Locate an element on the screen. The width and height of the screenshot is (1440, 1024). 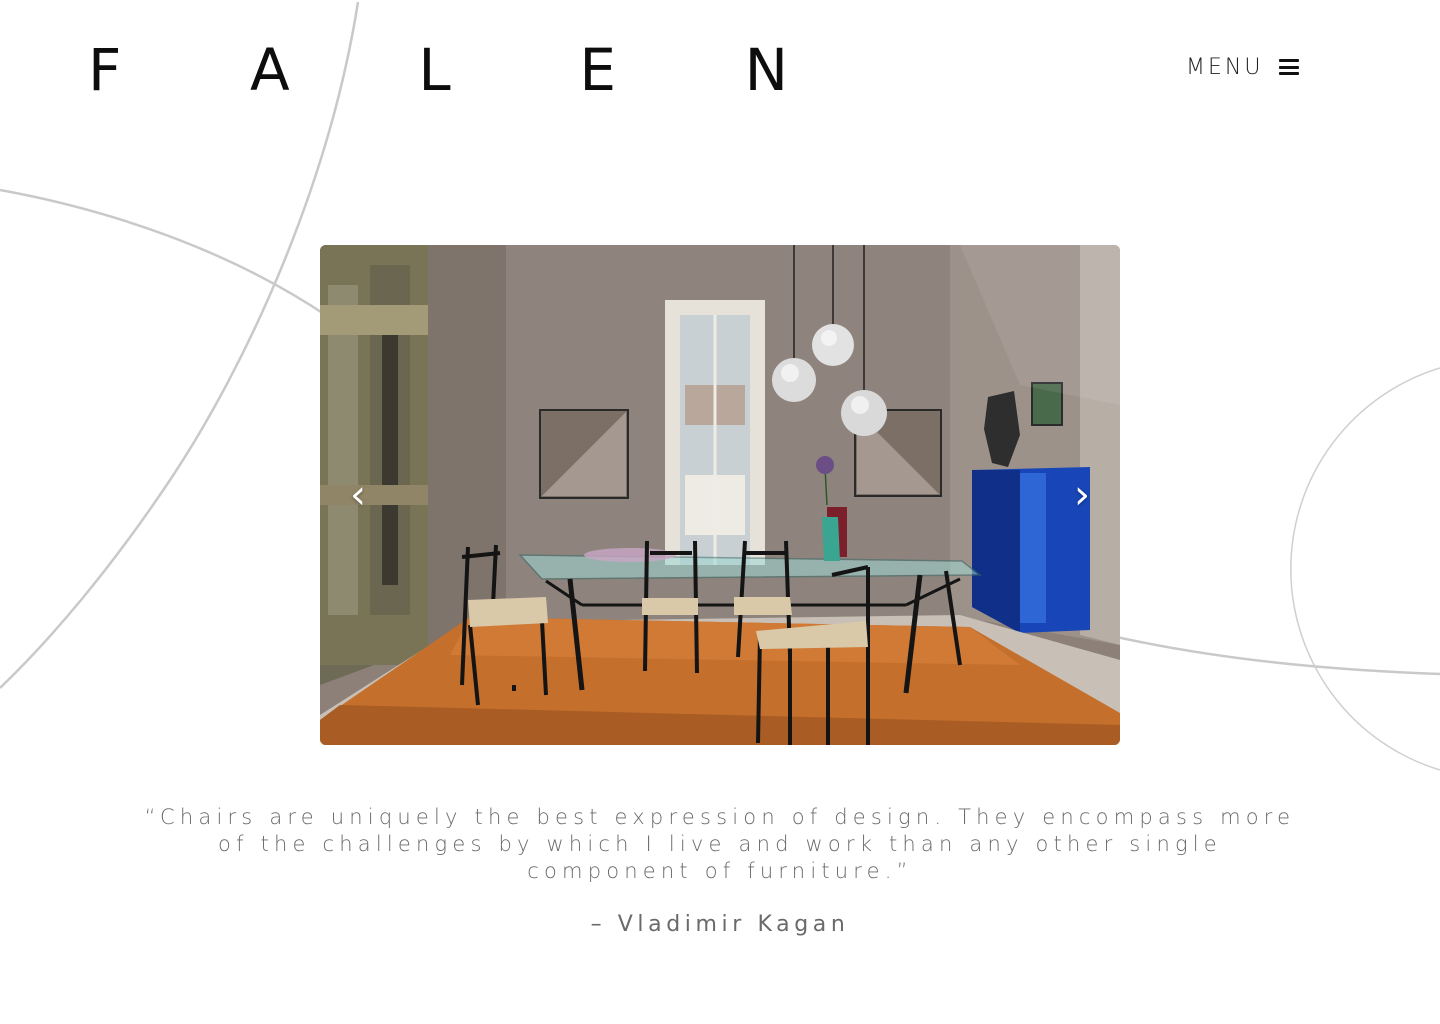
menu-label: MENU is located at coordinates (1225, 67).